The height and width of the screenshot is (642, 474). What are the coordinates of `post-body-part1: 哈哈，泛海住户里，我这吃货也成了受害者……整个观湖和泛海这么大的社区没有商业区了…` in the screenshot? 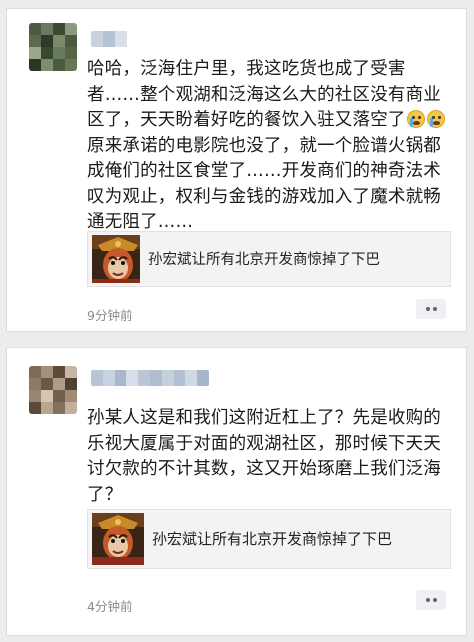 It's located at (264, 94).